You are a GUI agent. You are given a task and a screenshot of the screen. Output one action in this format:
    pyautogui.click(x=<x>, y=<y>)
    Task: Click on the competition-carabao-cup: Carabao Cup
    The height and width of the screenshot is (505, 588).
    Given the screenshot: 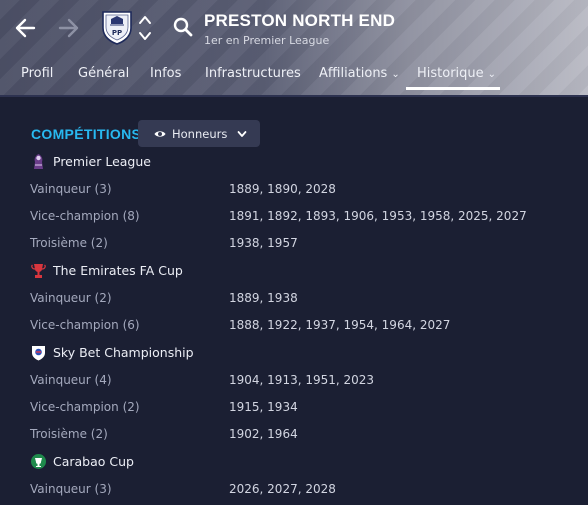 What is the action you would take?
    pyautogui.click(x=82, y=461)
    